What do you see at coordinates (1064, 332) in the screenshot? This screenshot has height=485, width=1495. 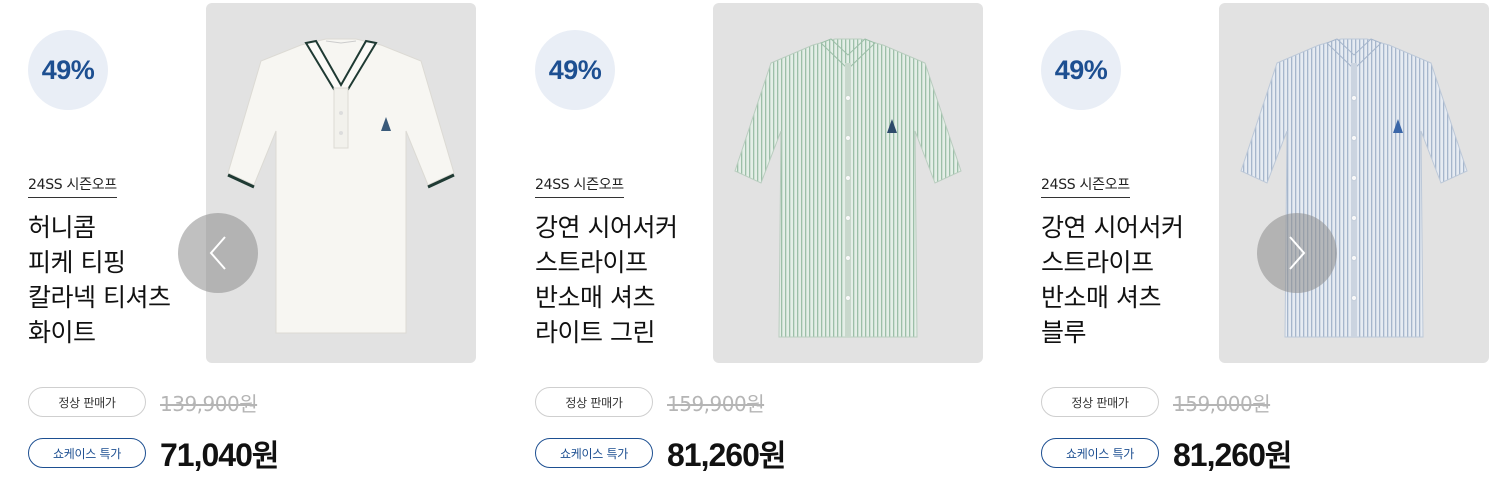 I see `product-name-line: 블루` at bounding box center [1064, 332].